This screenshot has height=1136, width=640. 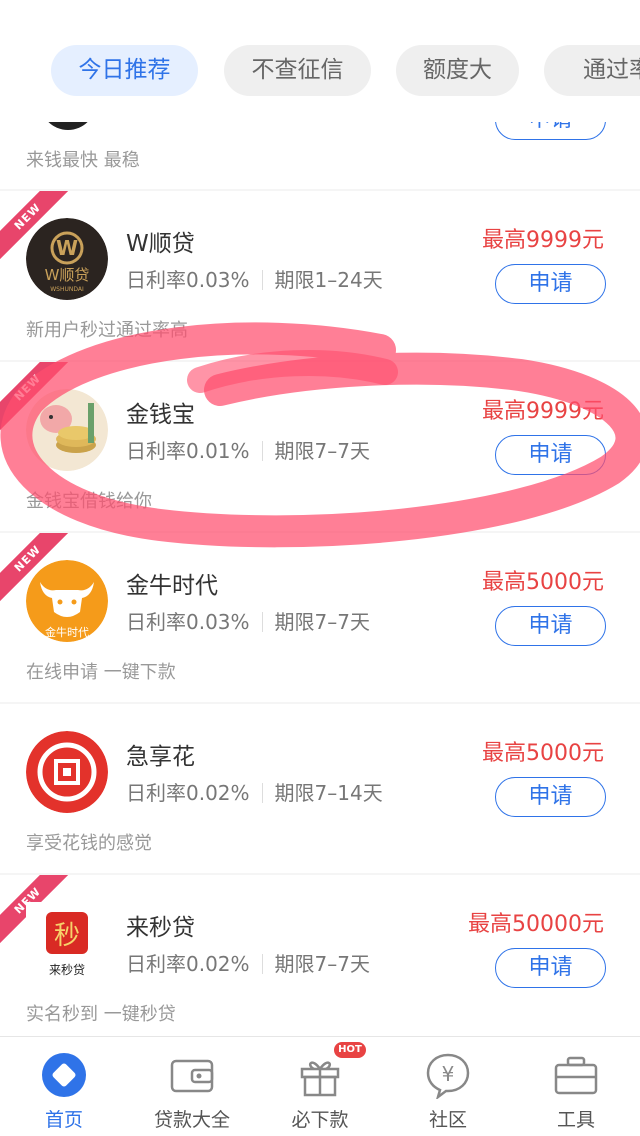 I want to click on loan-term: 期限1–24天, so click(x=328, y=280).